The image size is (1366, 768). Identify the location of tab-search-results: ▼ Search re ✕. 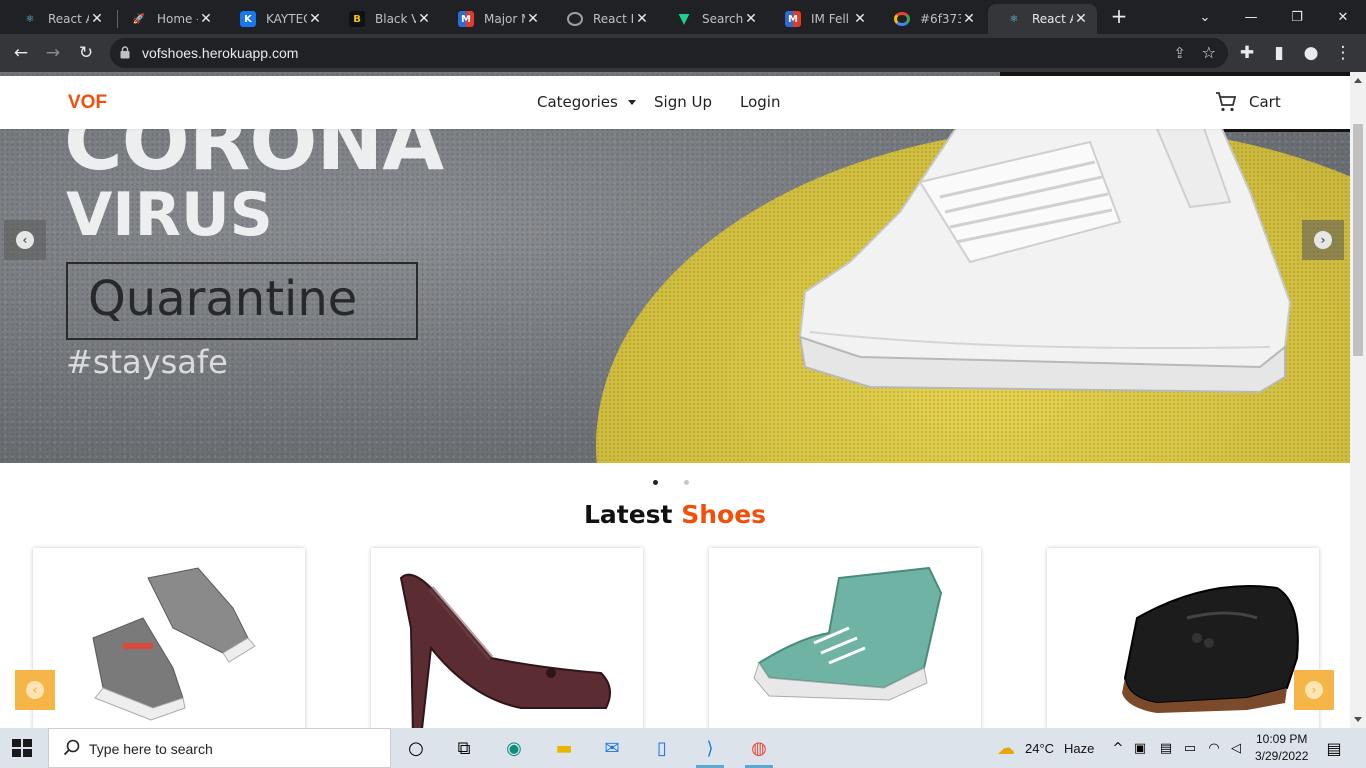
(712, 19).